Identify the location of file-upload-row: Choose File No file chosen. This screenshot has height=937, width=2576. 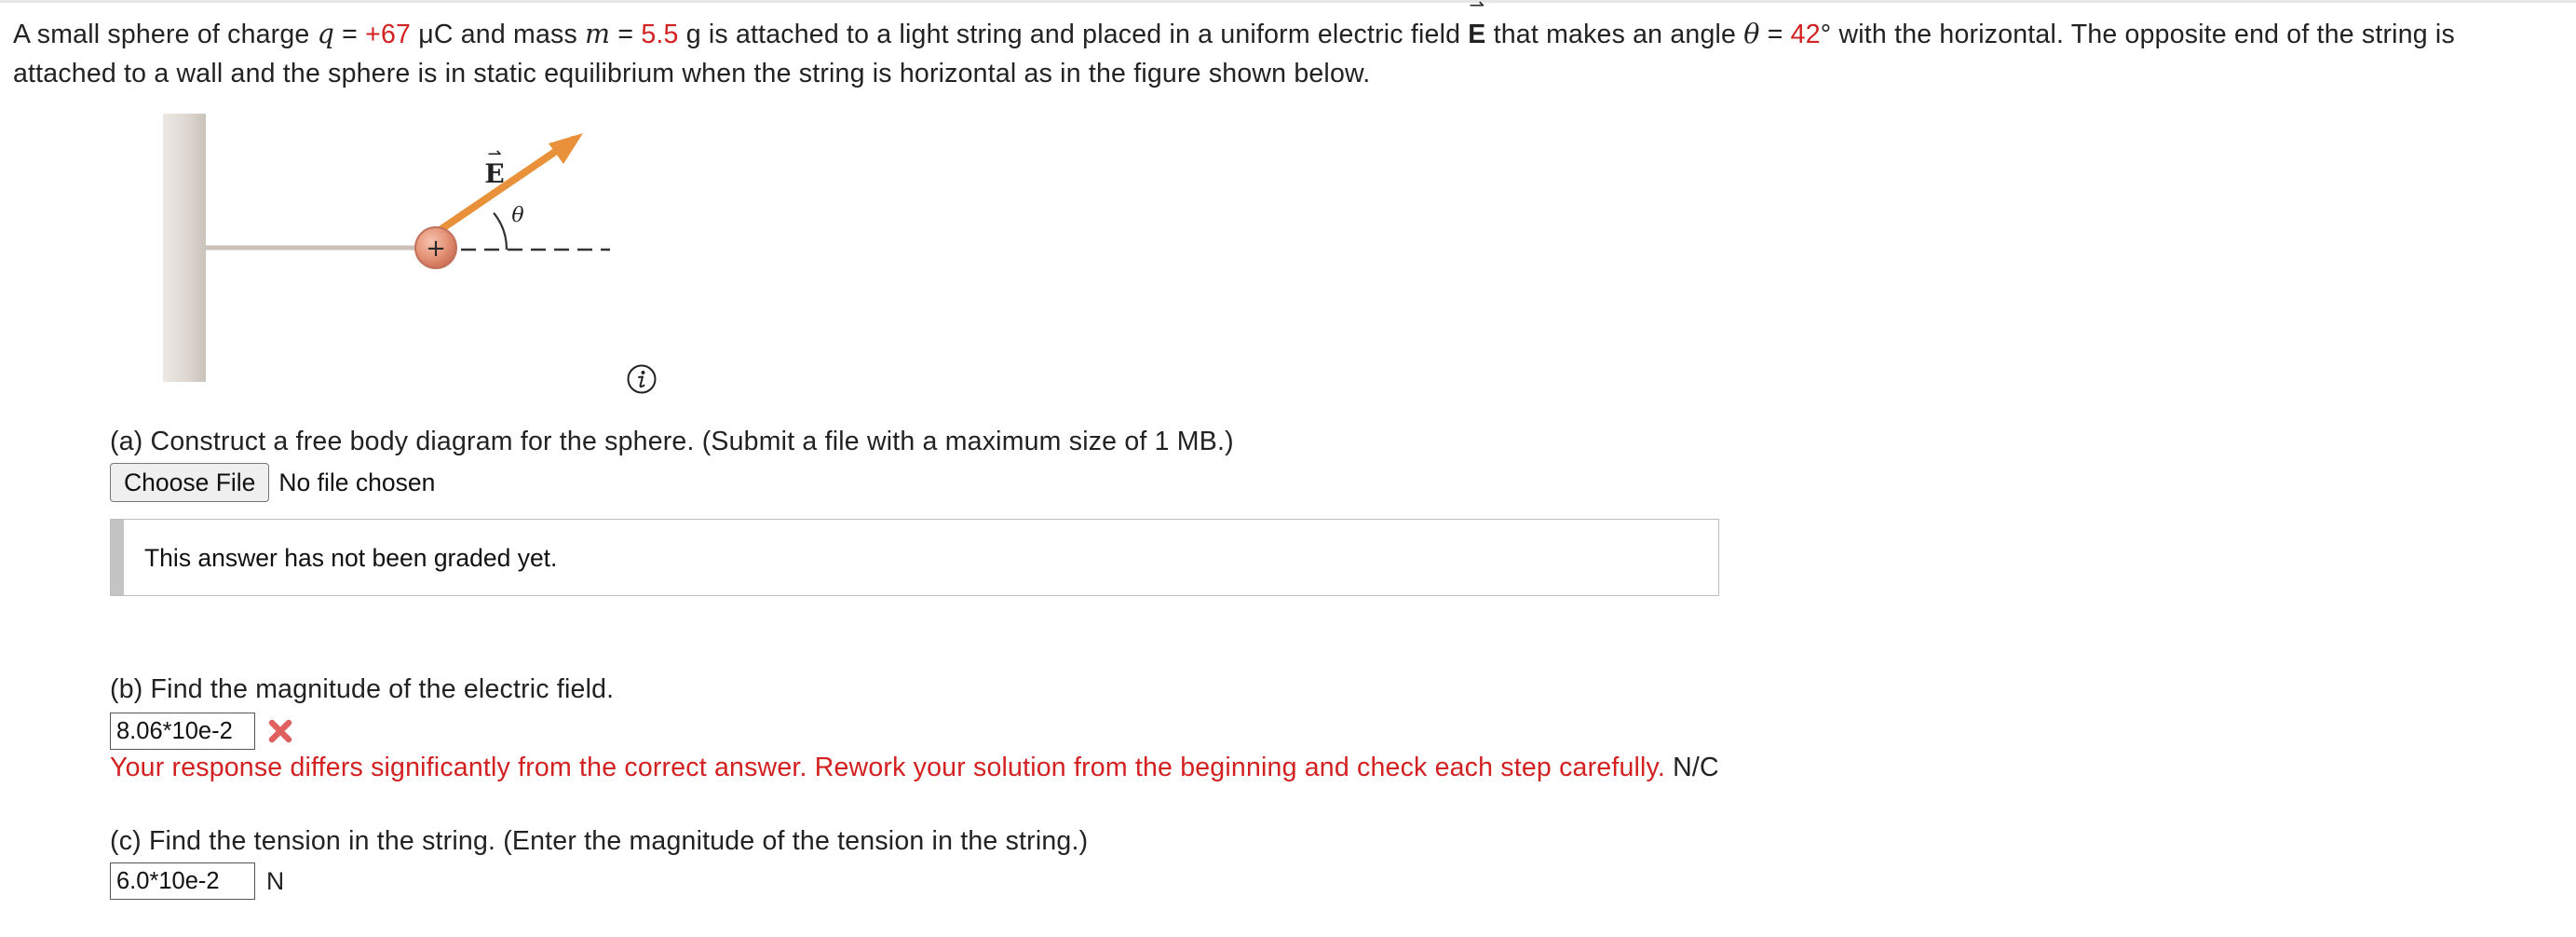
(272, 482).